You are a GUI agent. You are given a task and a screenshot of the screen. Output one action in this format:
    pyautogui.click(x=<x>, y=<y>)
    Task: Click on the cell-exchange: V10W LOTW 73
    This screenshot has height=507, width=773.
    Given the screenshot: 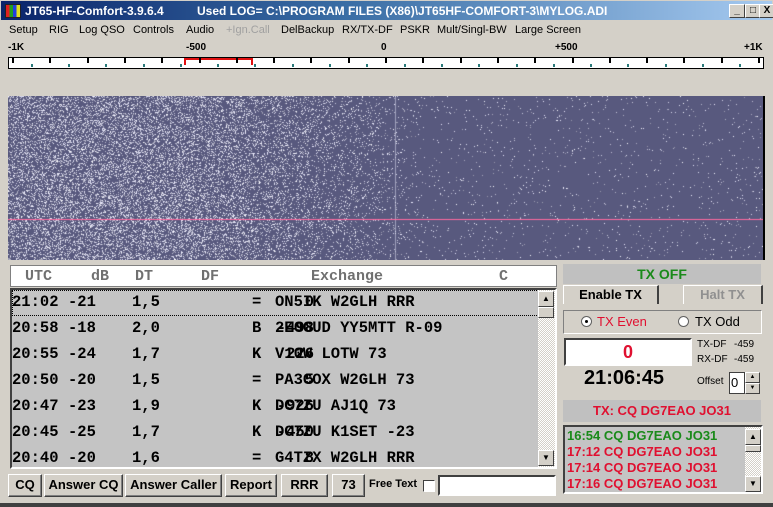 What is the action you would take?
    pyautogui.click(x=331, y=354)
    